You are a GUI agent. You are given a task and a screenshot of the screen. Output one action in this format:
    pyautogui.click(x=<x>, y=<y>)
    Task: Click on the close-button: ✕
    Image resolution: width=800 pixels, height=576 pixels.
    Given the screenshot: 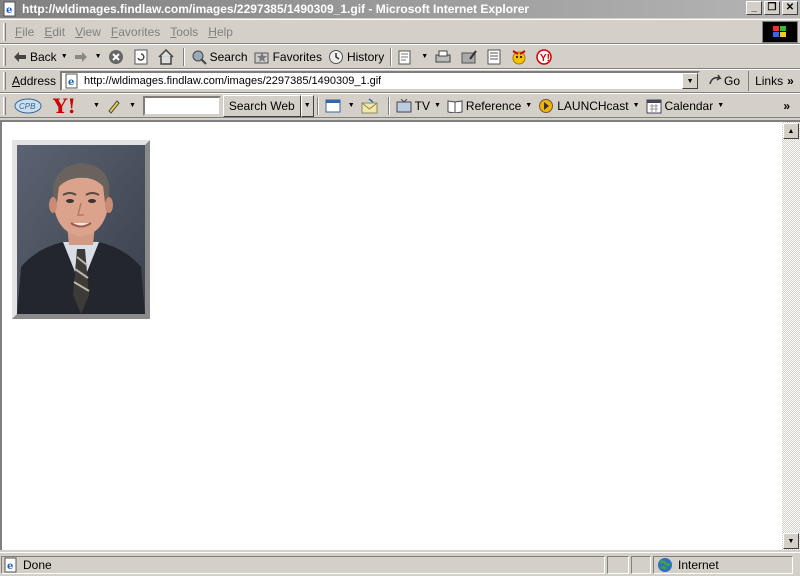 What is the action you would take?
    pyautogui.click(x=790, y=8)
    